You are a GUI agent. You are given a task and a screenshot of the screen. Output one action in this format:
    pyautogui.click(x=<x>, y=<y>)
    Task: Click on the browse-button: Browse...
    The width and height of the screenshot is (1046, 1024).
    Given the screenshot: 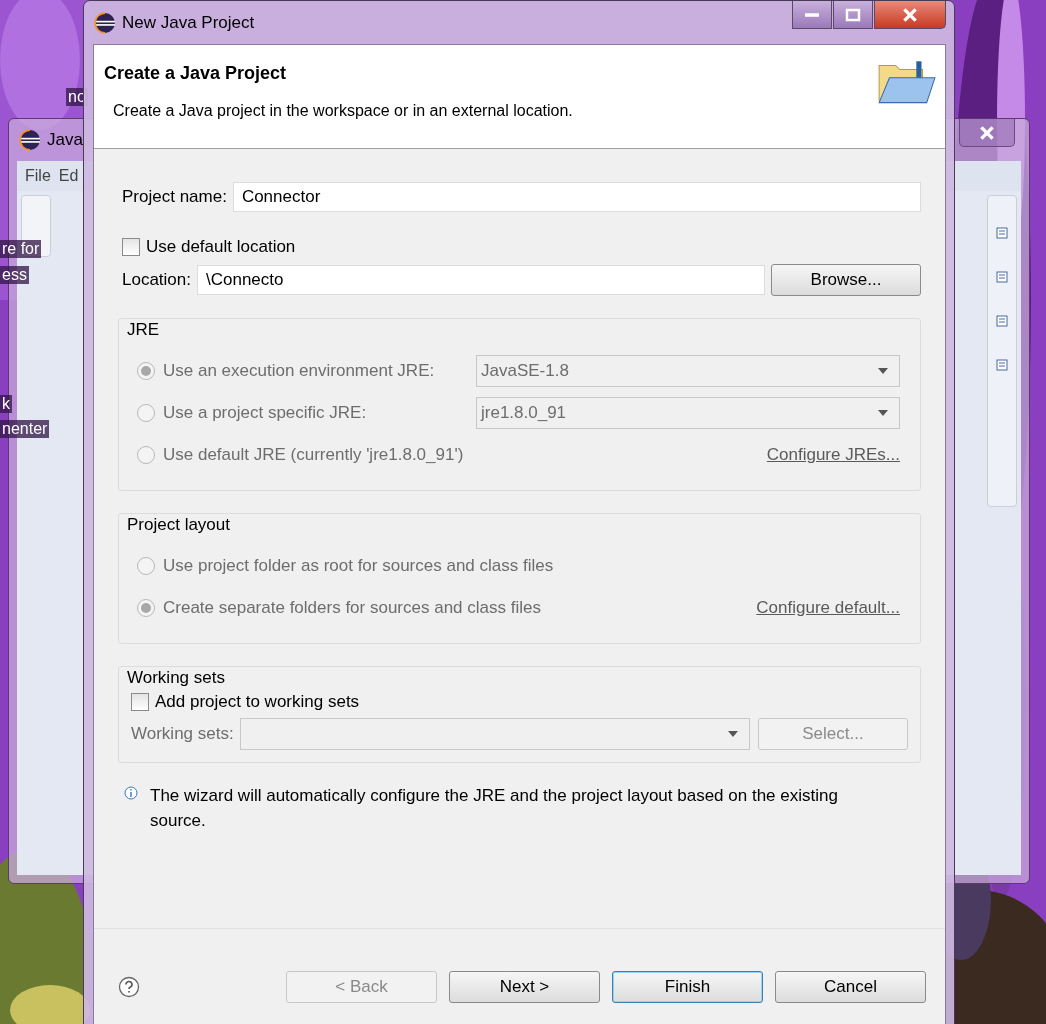 What is the action you would take?
    pyautogui.click(x=846, y=280)
    